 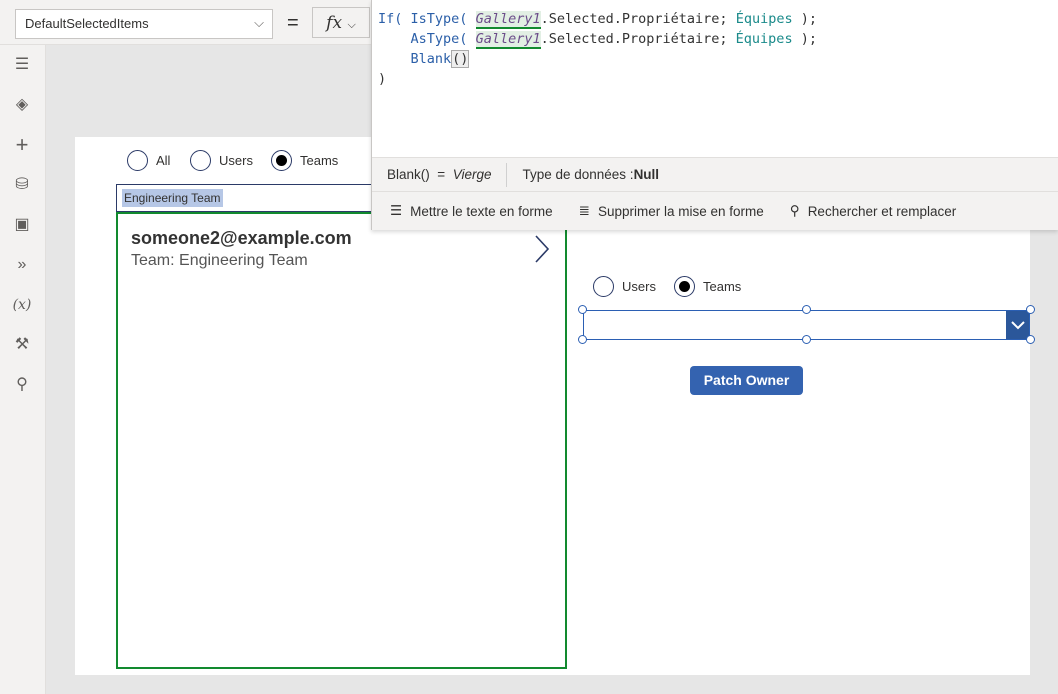 I want to click on power-automate-icon: », so click(x=22, y=265).